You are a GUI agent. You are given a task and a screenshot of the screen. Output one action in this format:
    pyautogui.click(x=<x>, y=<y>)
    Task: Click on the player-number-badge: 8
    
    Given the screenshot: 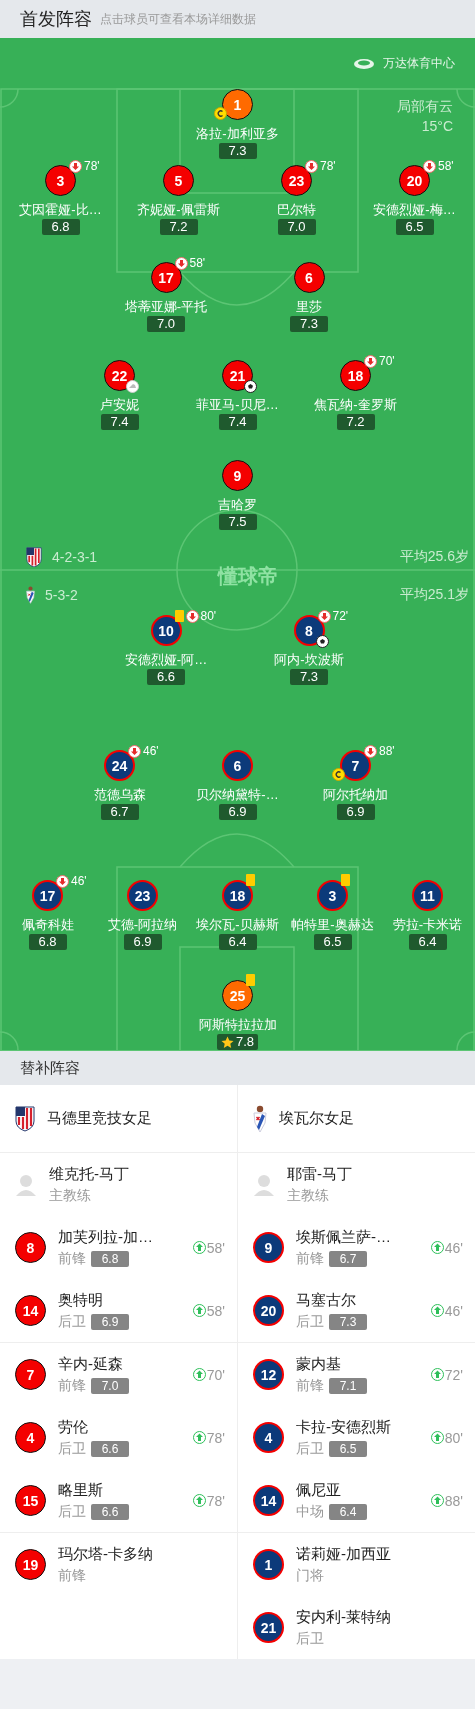 What is the action you would take?
    pyautogui.click(x=30, y=1247)
    